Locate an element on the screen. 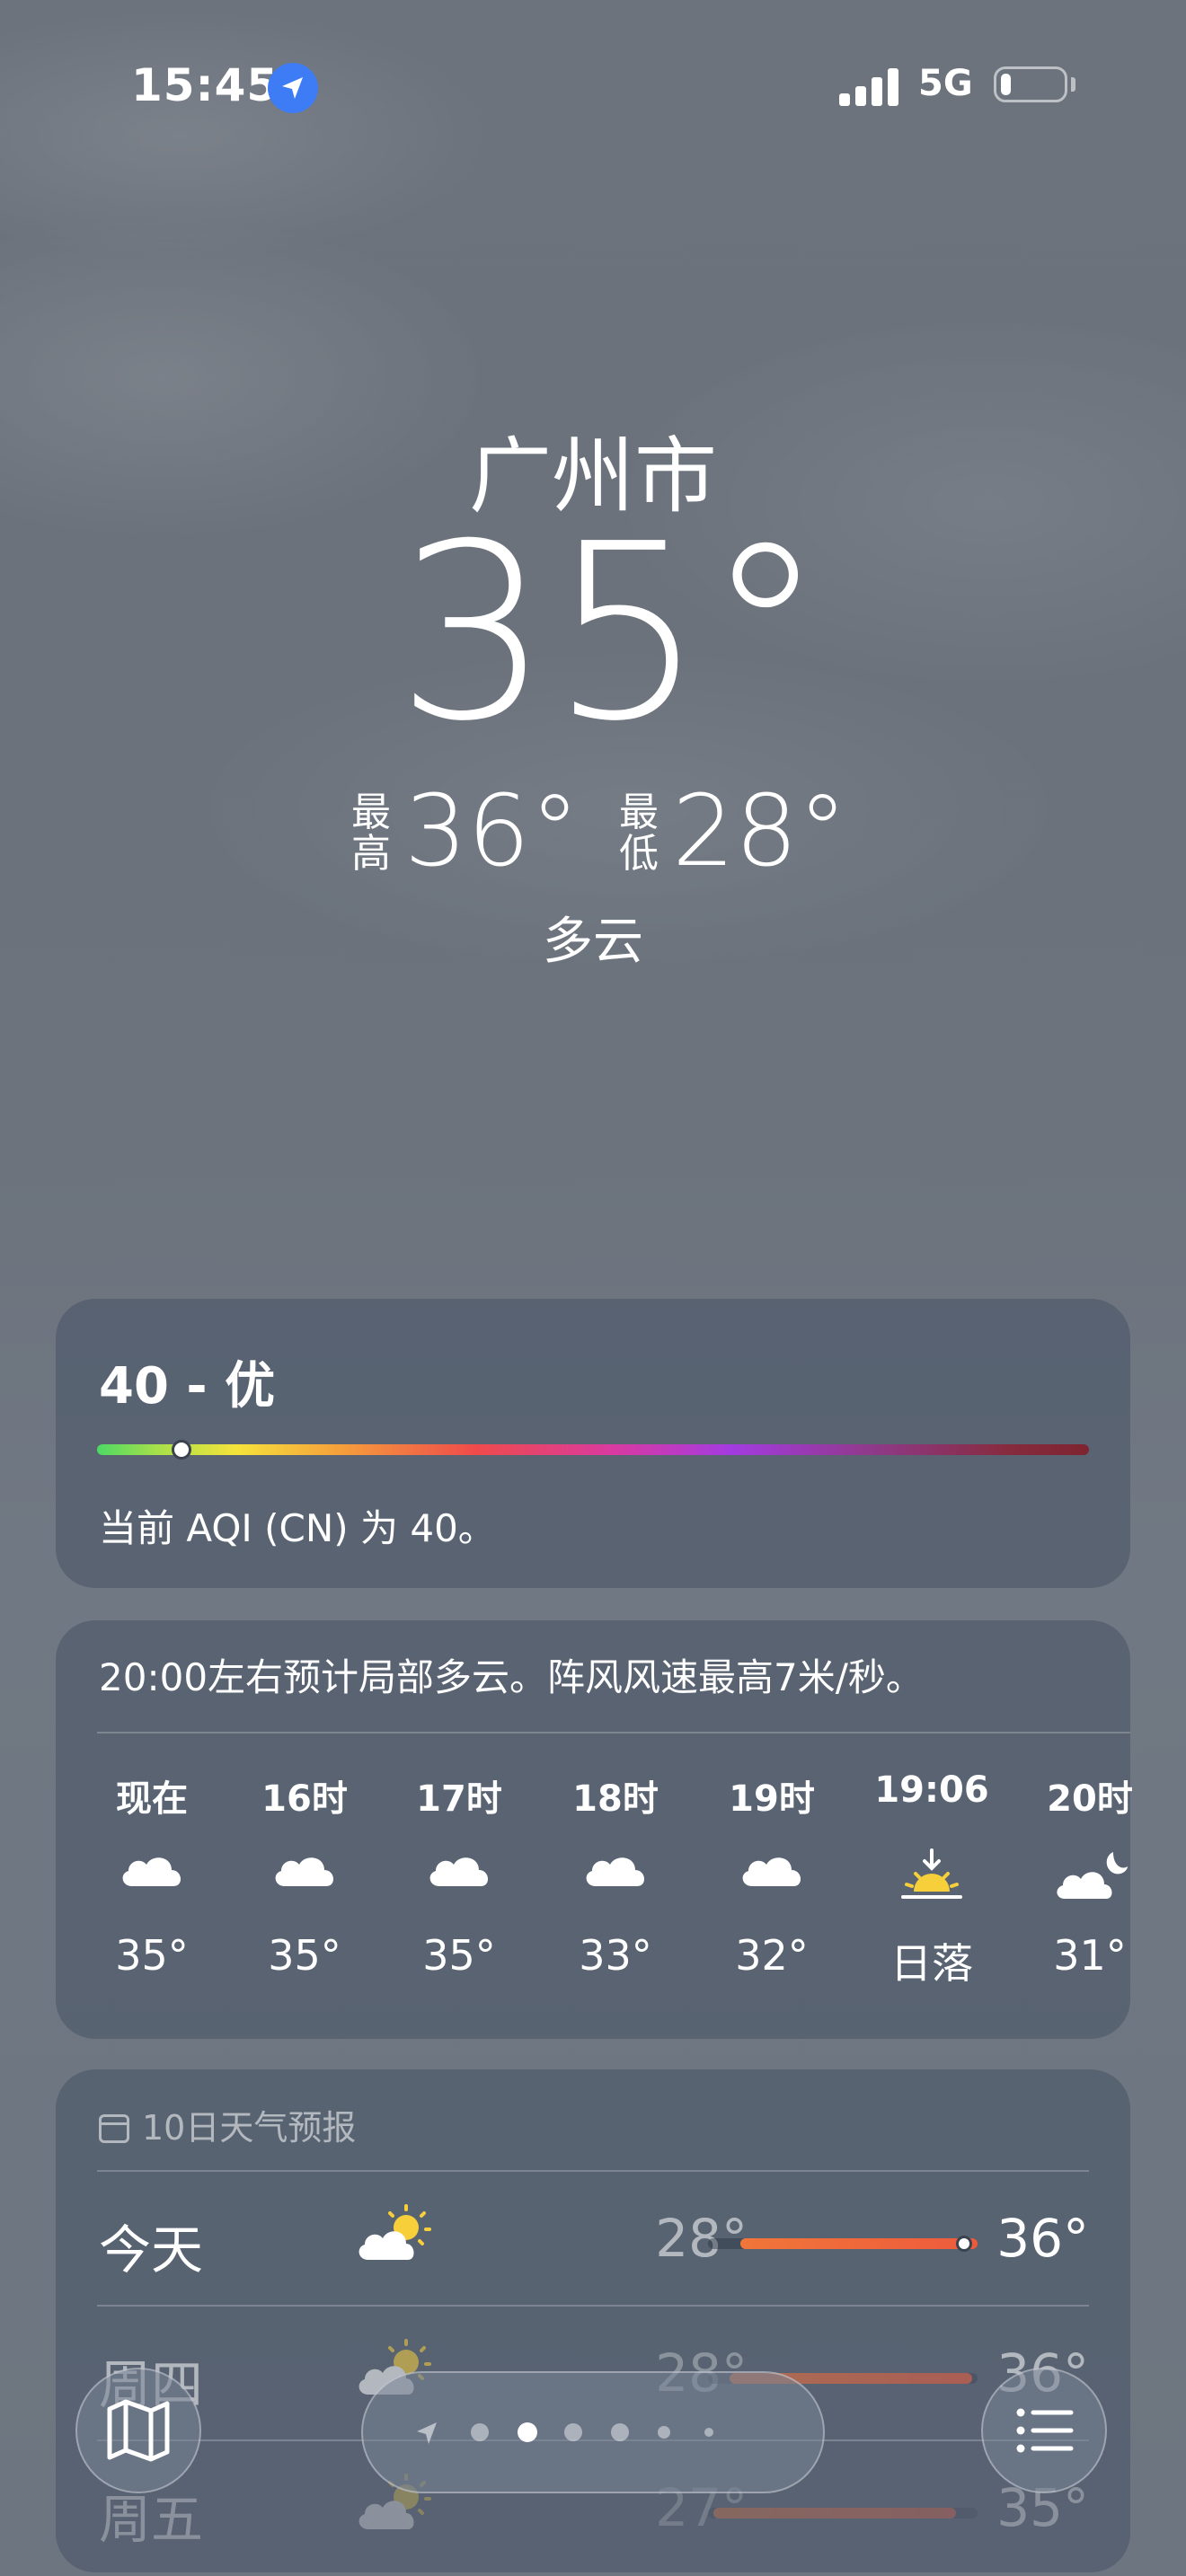  ten-day-header-label: 10日天气预报 is located at coordinates (249, 2128).